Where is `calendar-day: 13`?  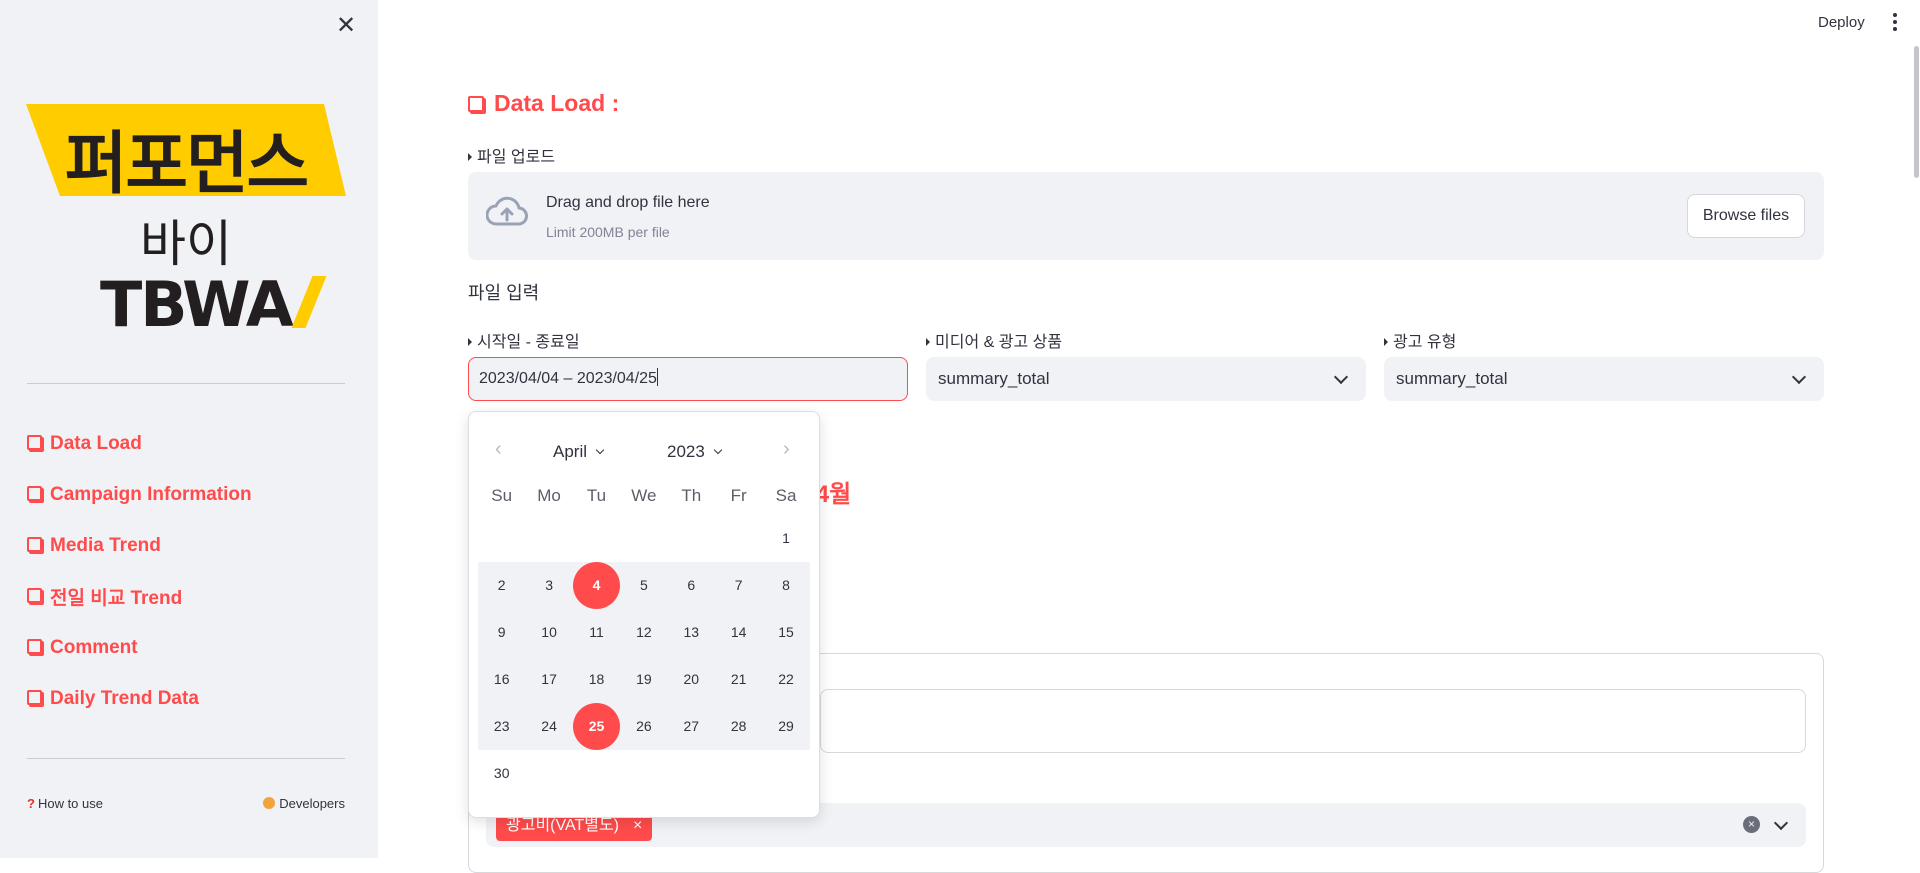
calendar-day: 13 is located at coordinates (691, 632).